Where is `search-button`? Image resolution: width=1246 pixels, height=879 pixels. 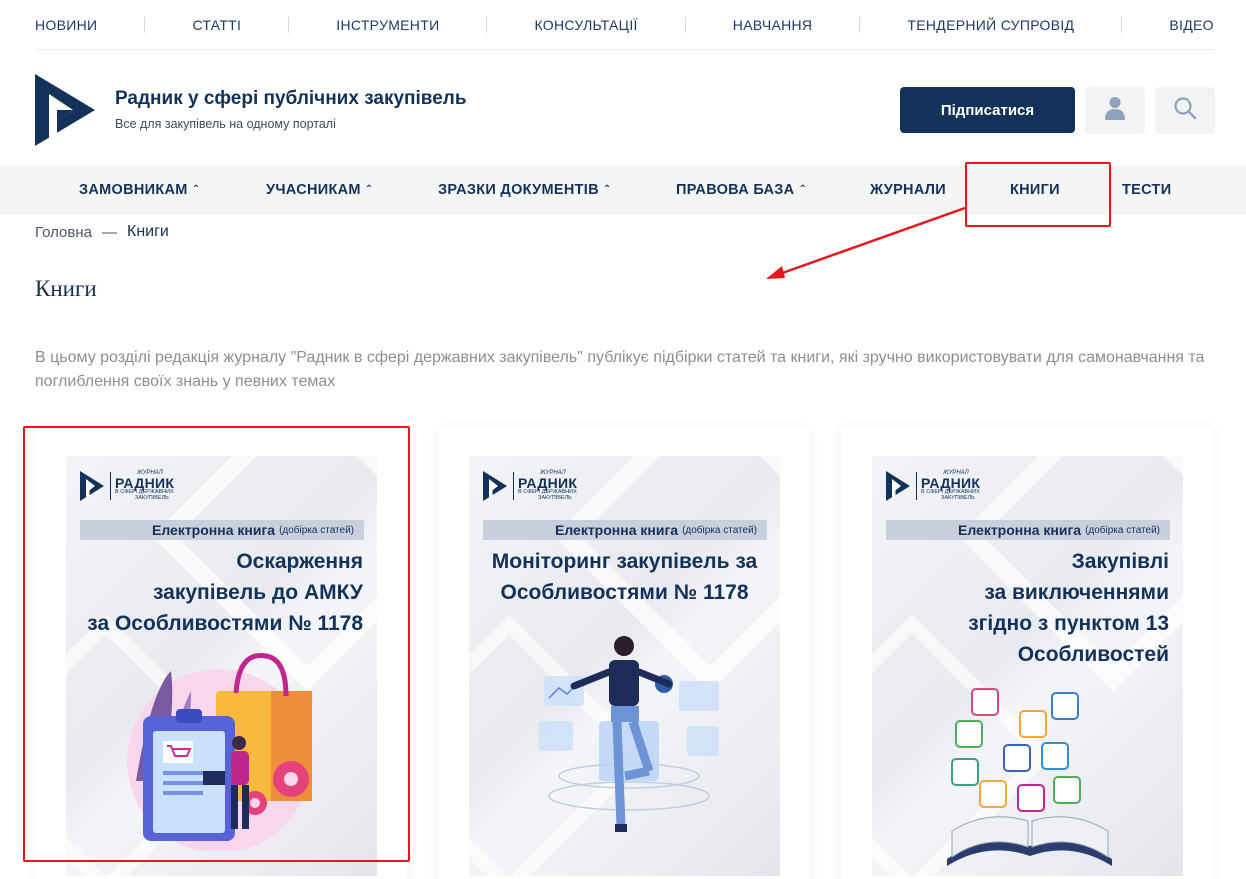 search-button is located at coordinates (1185, 110).